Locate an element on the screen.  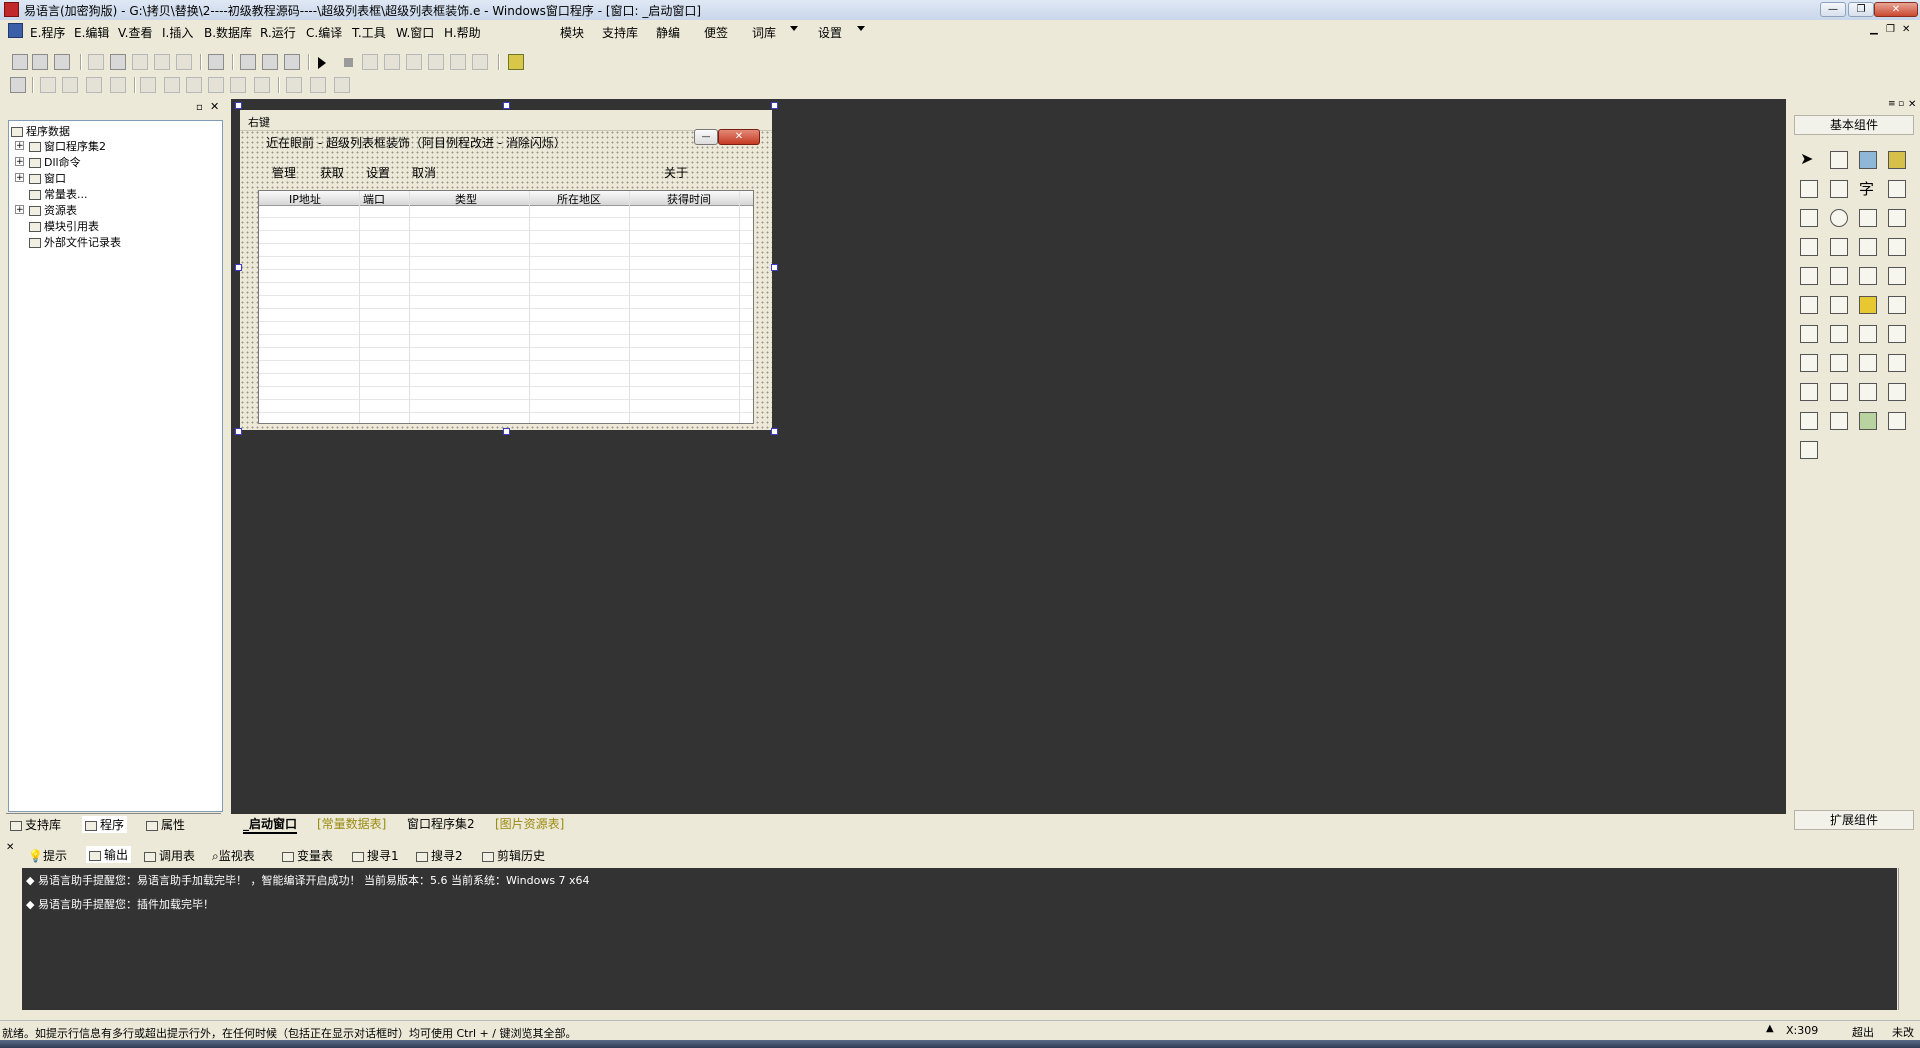
column-ip: IP地址 is located at coordinates (305, 199).